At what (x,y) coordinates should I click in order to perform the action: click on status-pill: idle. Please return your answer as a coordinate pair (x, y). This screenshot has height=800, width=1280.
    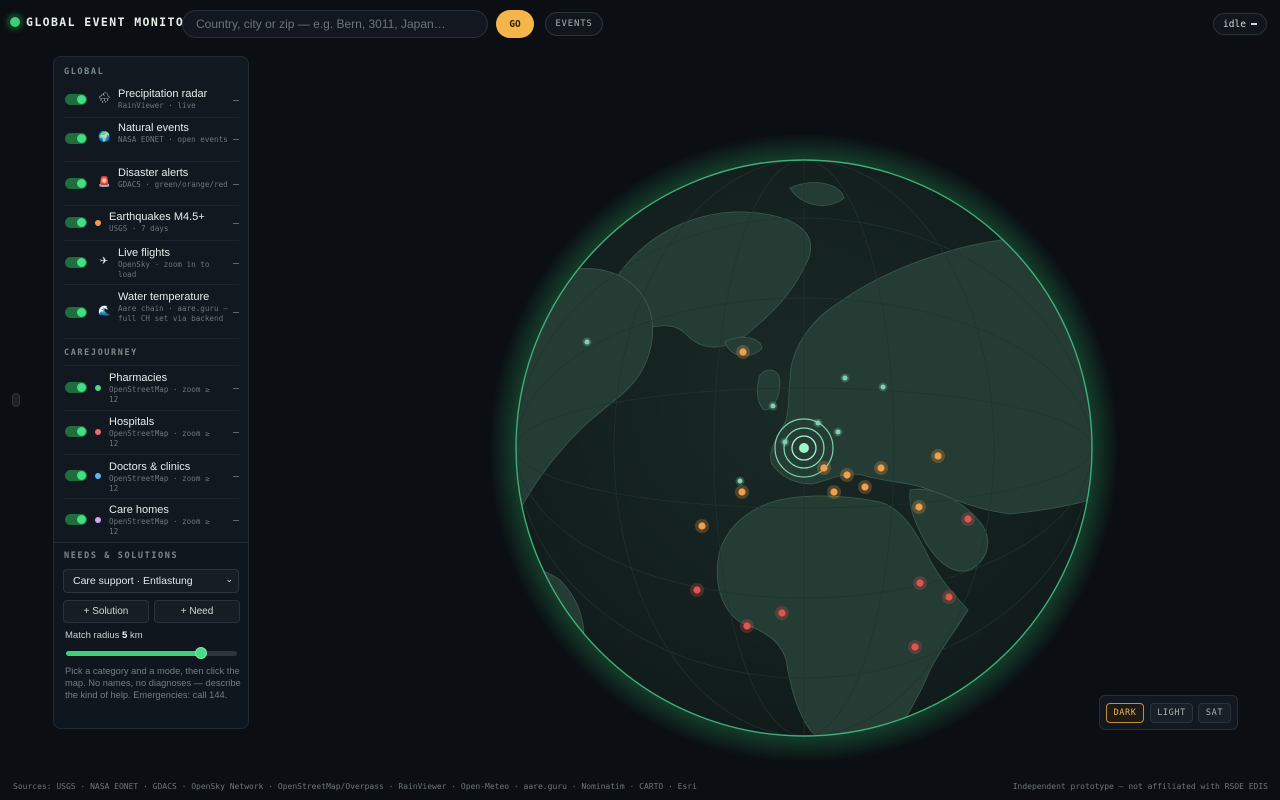
    Looking at the image, I should click on (1240, 24).